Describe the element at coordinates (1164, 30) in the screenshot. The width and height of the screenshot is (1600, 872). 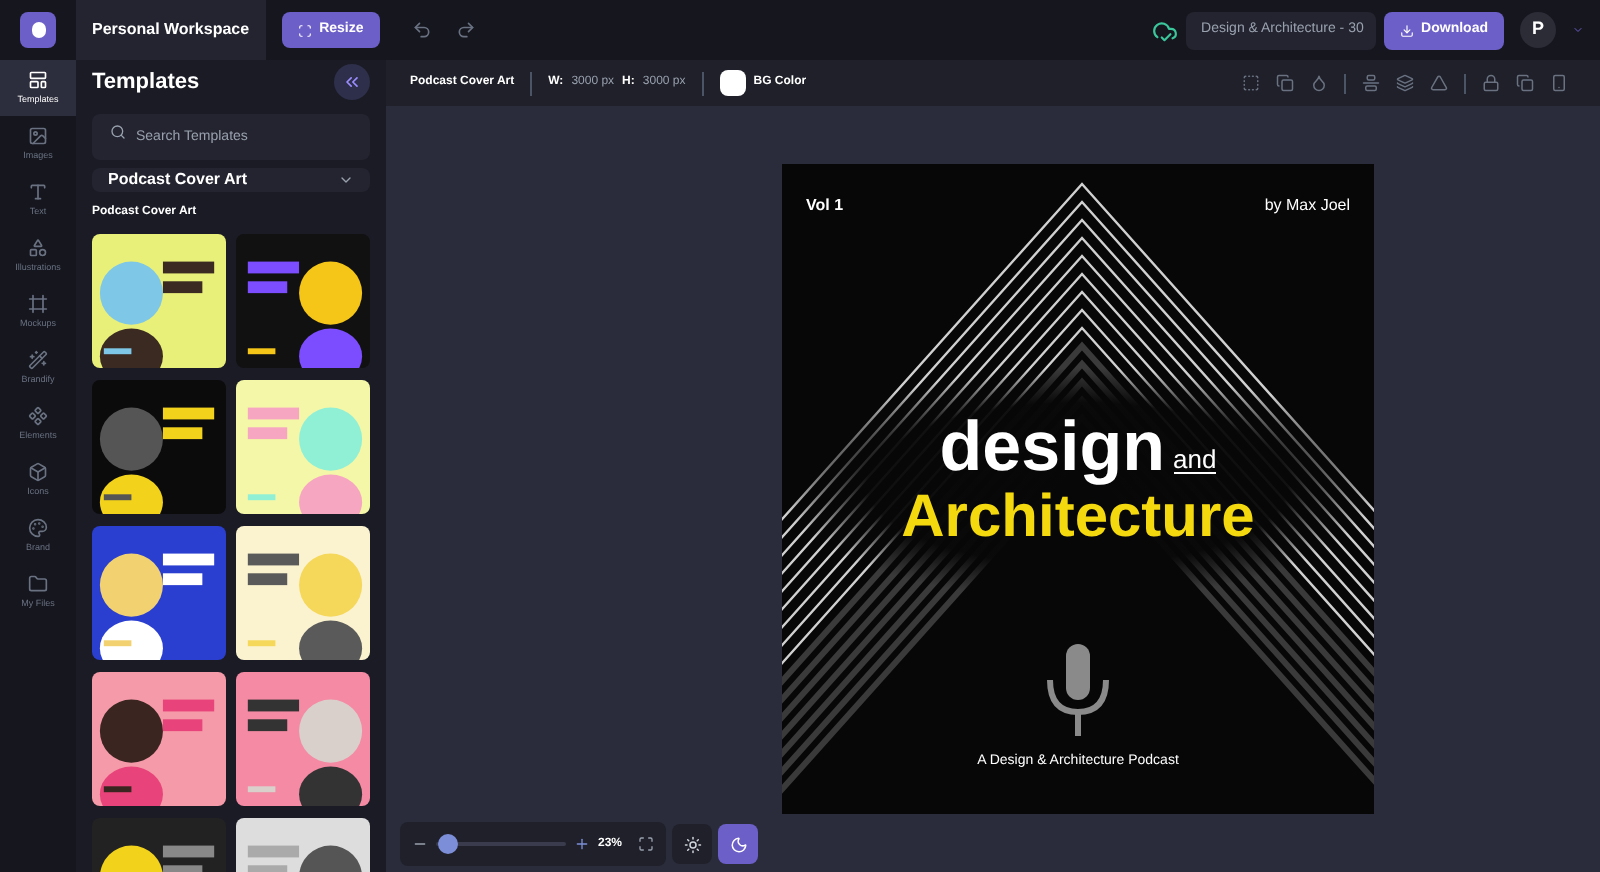
I see `cloud-icon` at that location.